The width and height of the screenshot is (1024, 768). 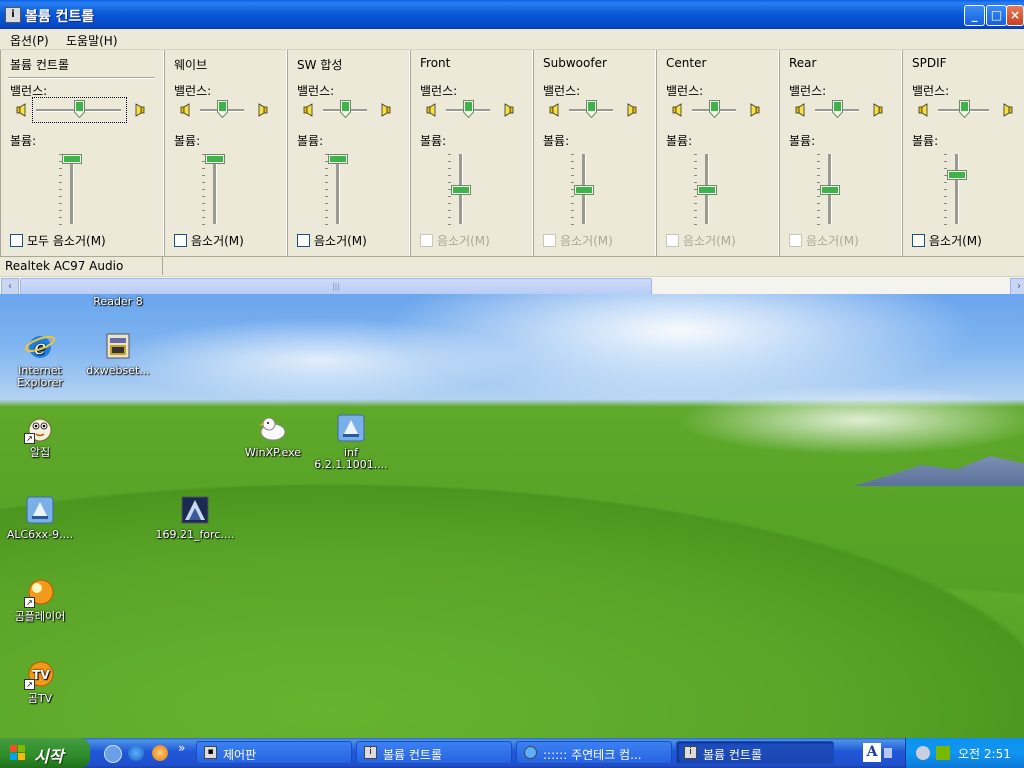 I want to click on quicklaunch-internet-explorer-icon, so click(x=136, y=753).